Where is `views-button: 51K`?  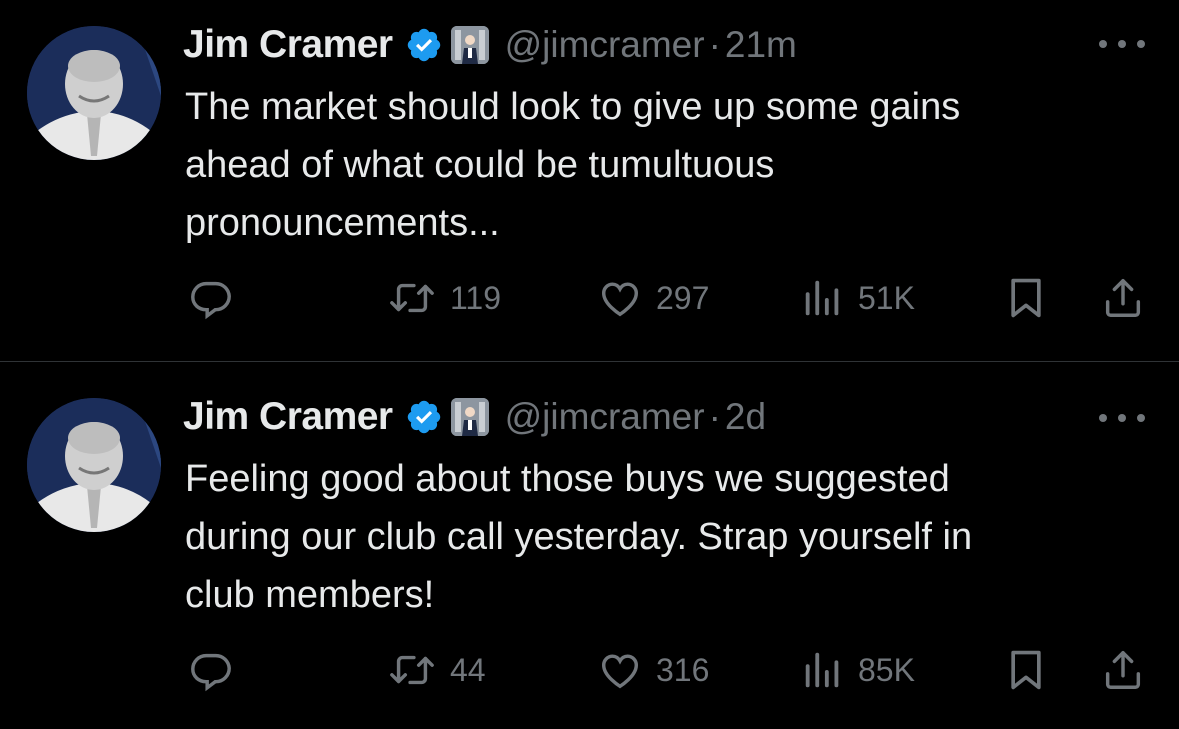
views-button: 51K is located at coordinates (857, 298).